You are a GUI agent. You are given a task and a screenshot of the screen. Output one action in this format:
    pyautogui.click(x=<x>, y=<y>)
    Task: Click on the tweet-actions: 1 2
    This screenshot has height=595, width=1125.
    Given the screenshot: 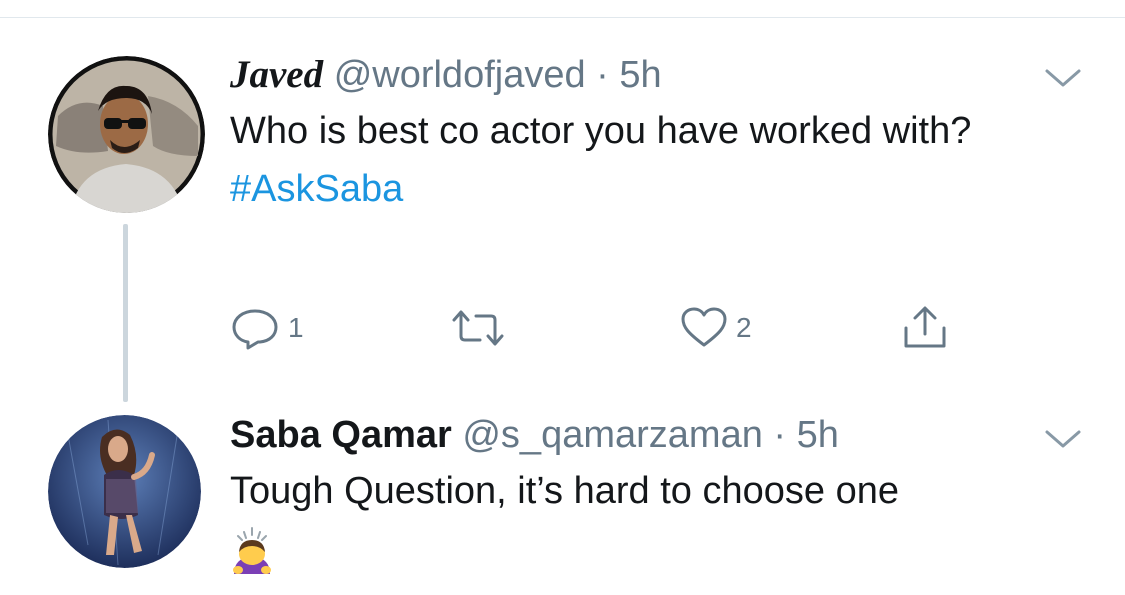 What is the action you would take?
    pyautogui.click(x=608, y=328)
    